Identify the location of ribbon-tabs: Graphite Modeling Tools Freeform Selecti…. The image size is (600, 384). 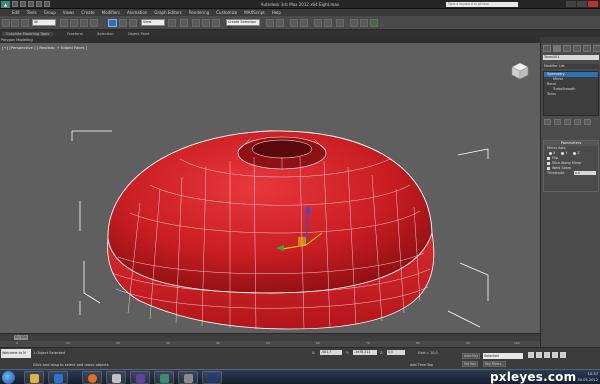
(300, 33).